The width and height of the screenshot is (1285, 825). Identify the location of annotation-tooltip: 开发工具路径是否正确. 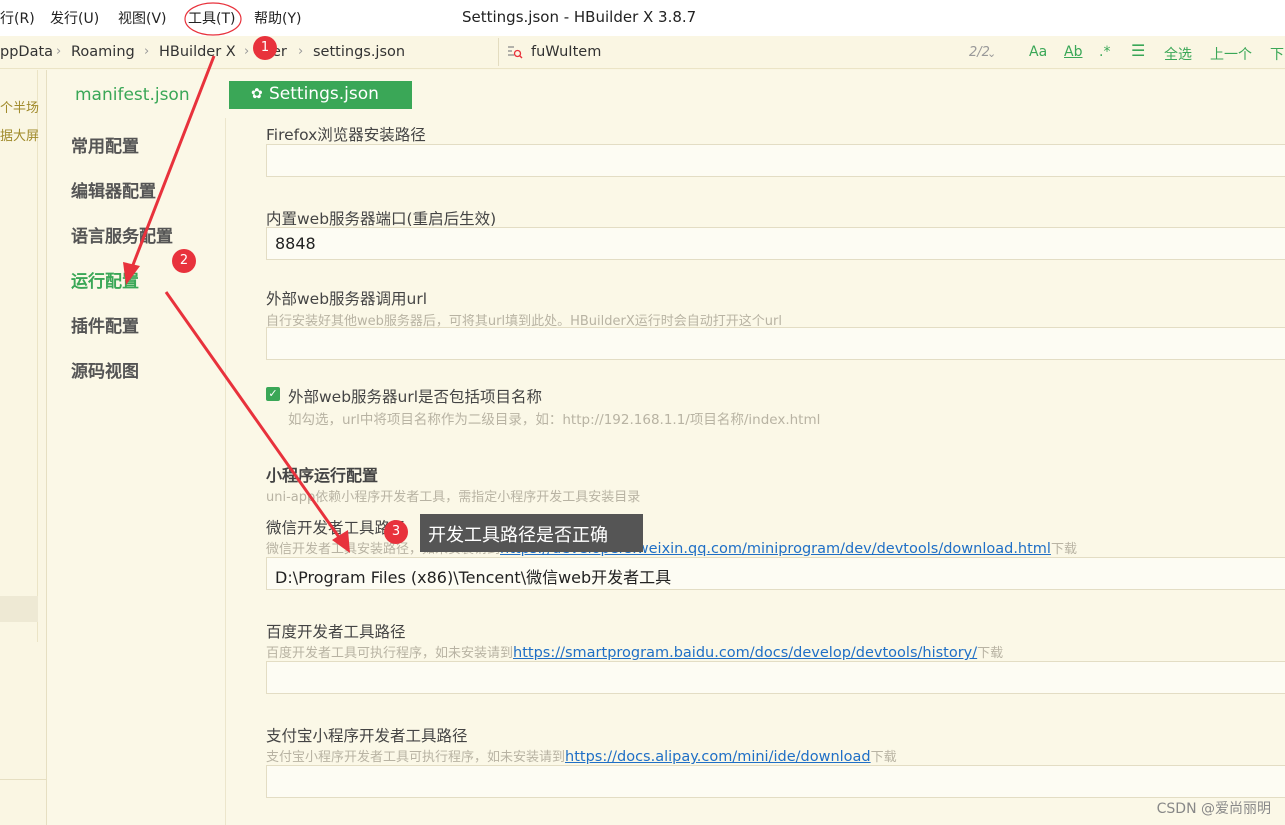
(531, 533).